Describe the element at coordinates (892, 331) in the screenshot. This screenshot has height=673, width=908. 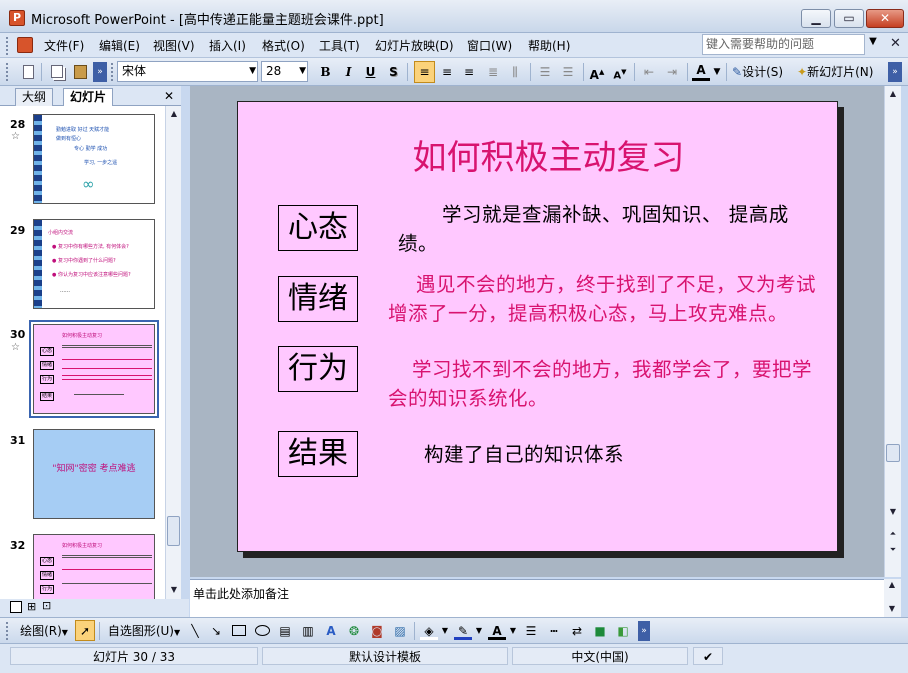
I see `editor-scrollbar: ▲ ▼ ⏶ ⏷` at that location.